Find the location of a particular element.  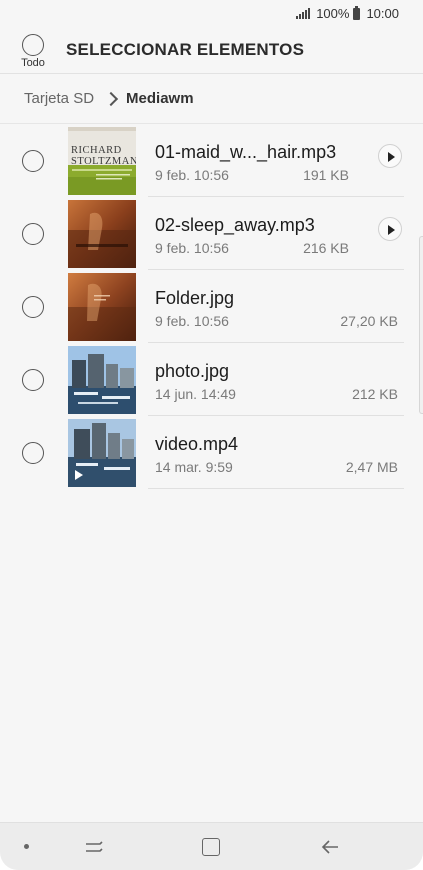

file-size: 191 KB is located at coordinates (326, 175).